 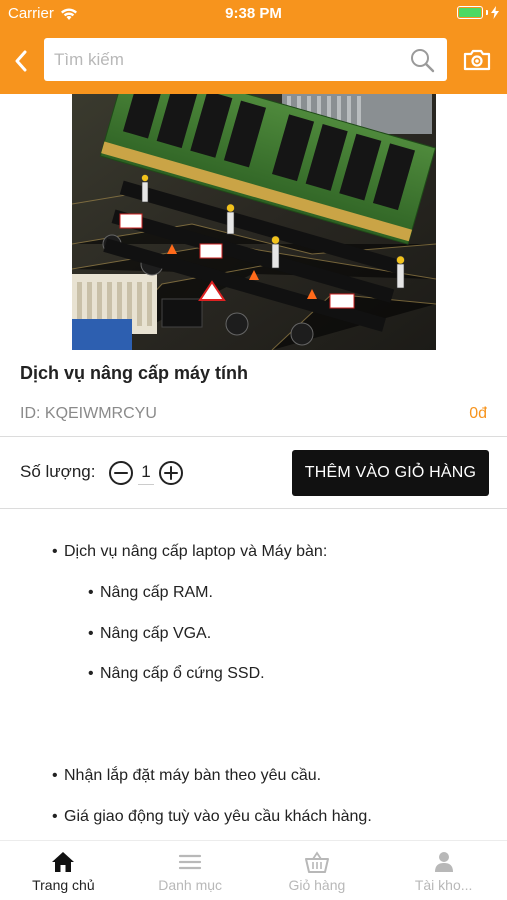 I want to click on basket-icon, so click(x=316, y=862).